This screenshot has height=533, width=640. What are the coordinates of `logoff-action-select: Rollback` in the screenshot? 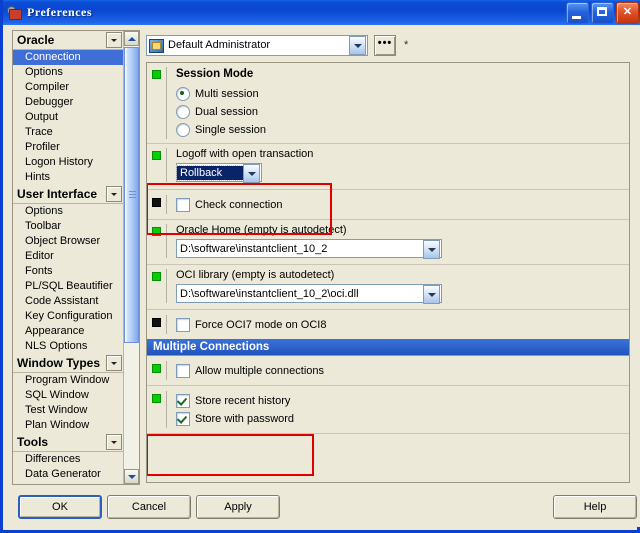 It's located at (219, 173).